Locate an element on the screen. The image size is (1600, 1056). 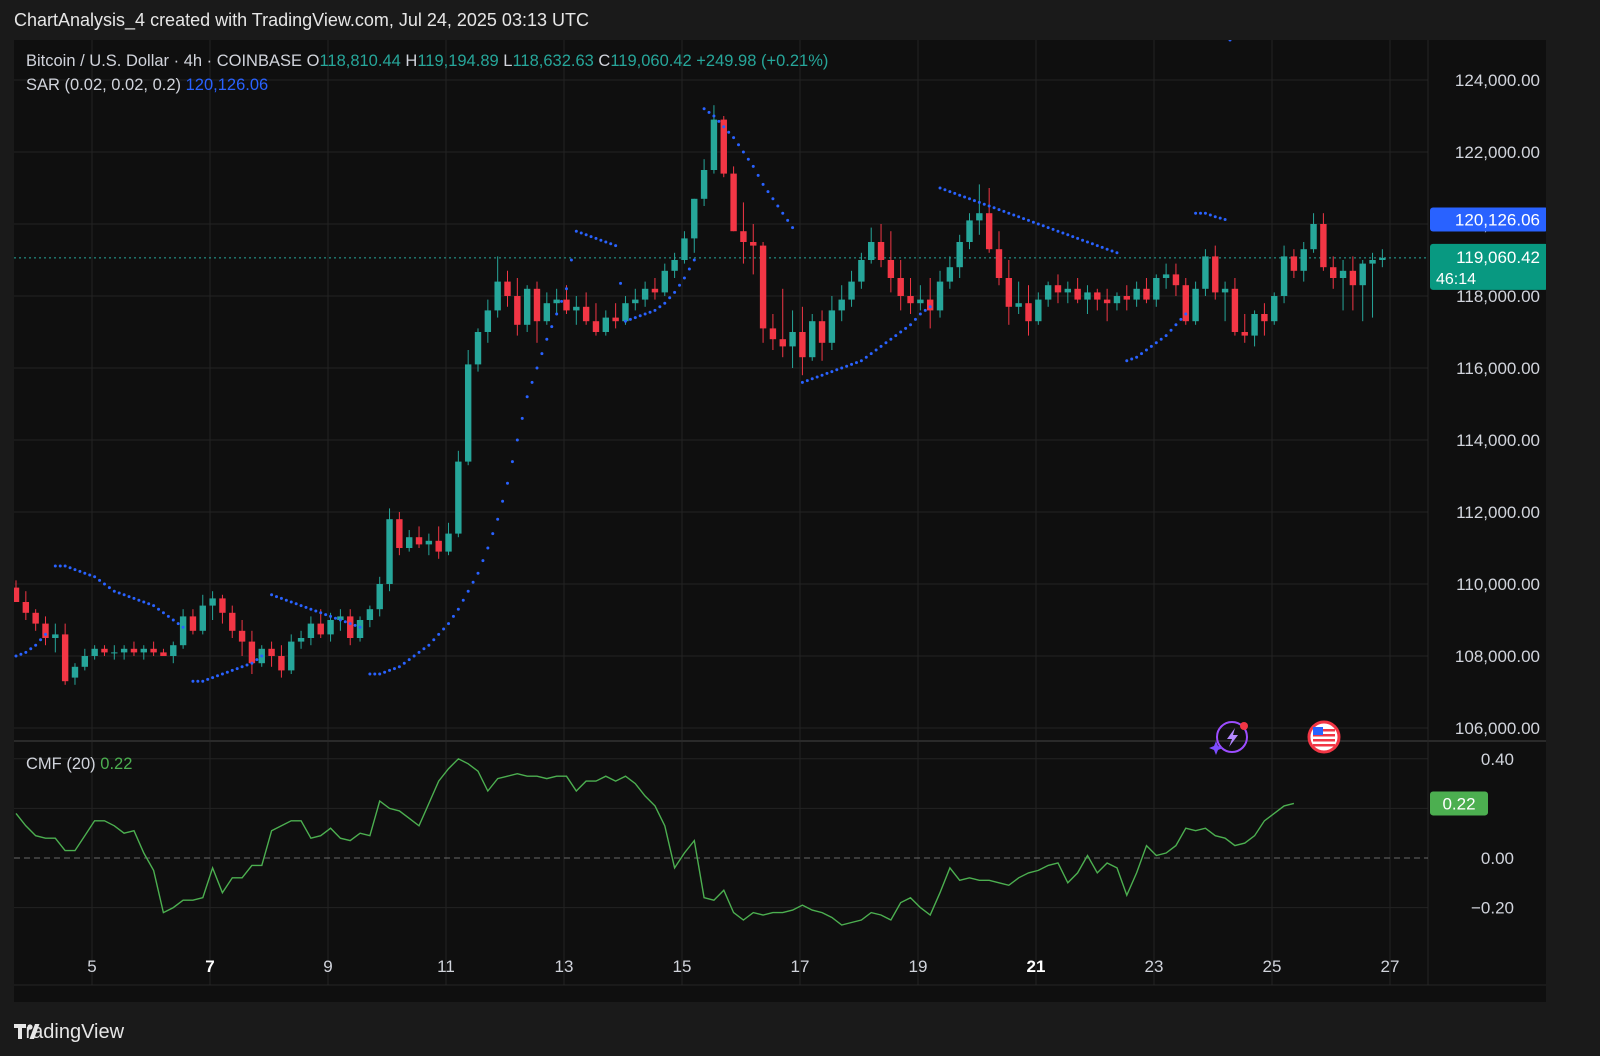
cmf-label: CMF (20) is located at coordinates (61, 764).